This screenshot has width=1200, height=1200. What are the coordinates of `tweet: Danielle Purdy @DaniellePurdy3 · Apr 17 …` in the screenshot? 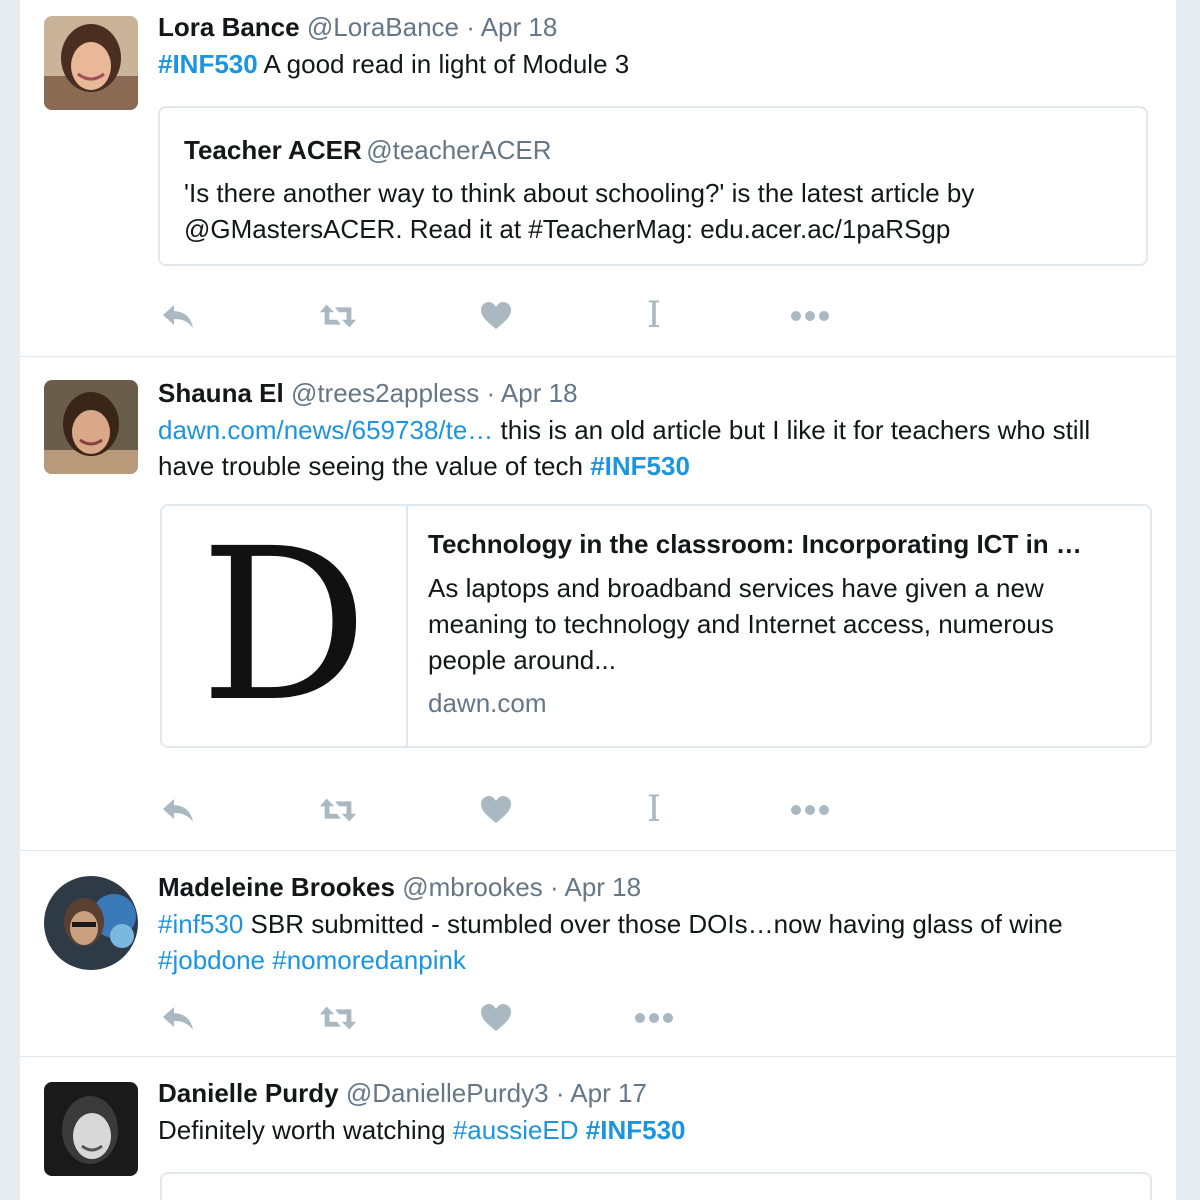 It's located at (598, 1128).